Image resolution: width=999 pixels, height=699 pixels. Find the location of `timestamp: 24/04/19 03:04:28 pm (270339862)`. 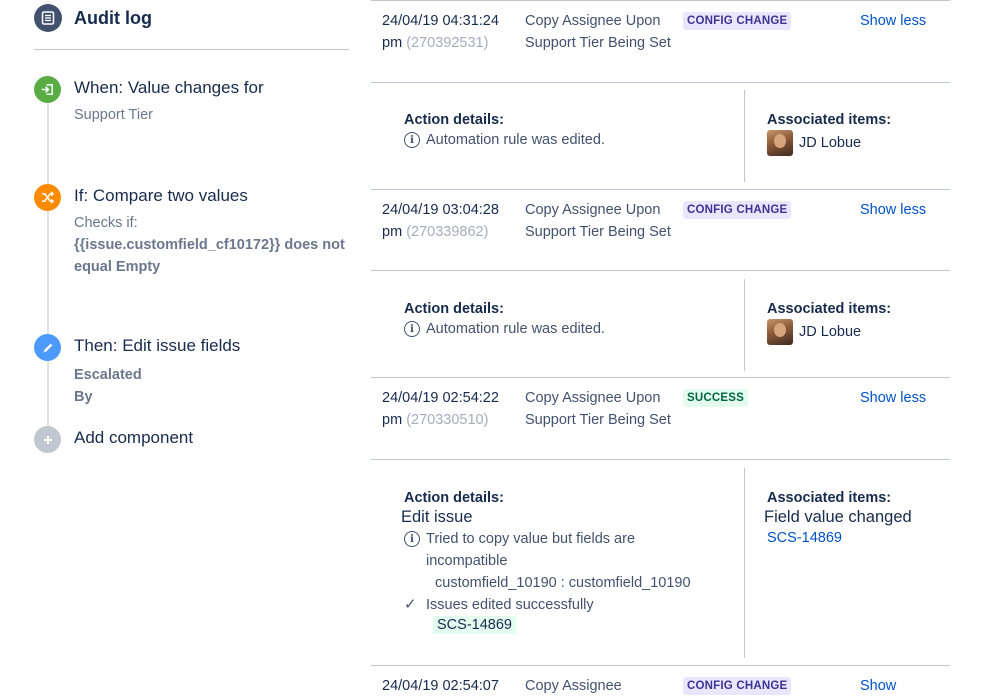

timestamp: 24/04/19 03:04:28 pm (270339862) is located at coordinates (440, 221).